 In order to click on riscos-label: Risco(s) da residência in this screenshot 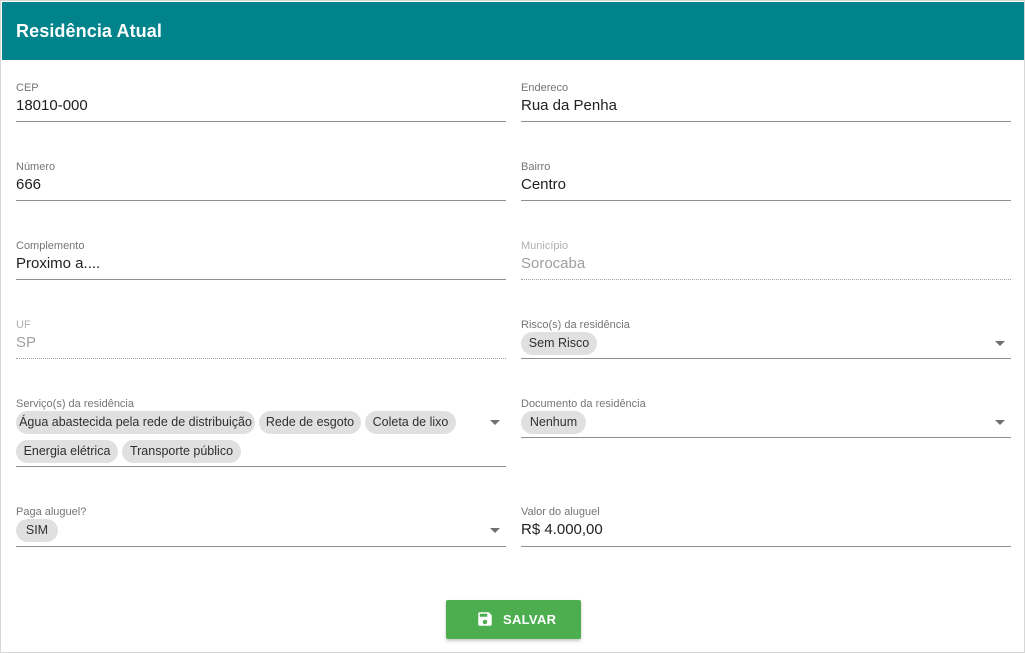, I will do `click(575, 325)`.